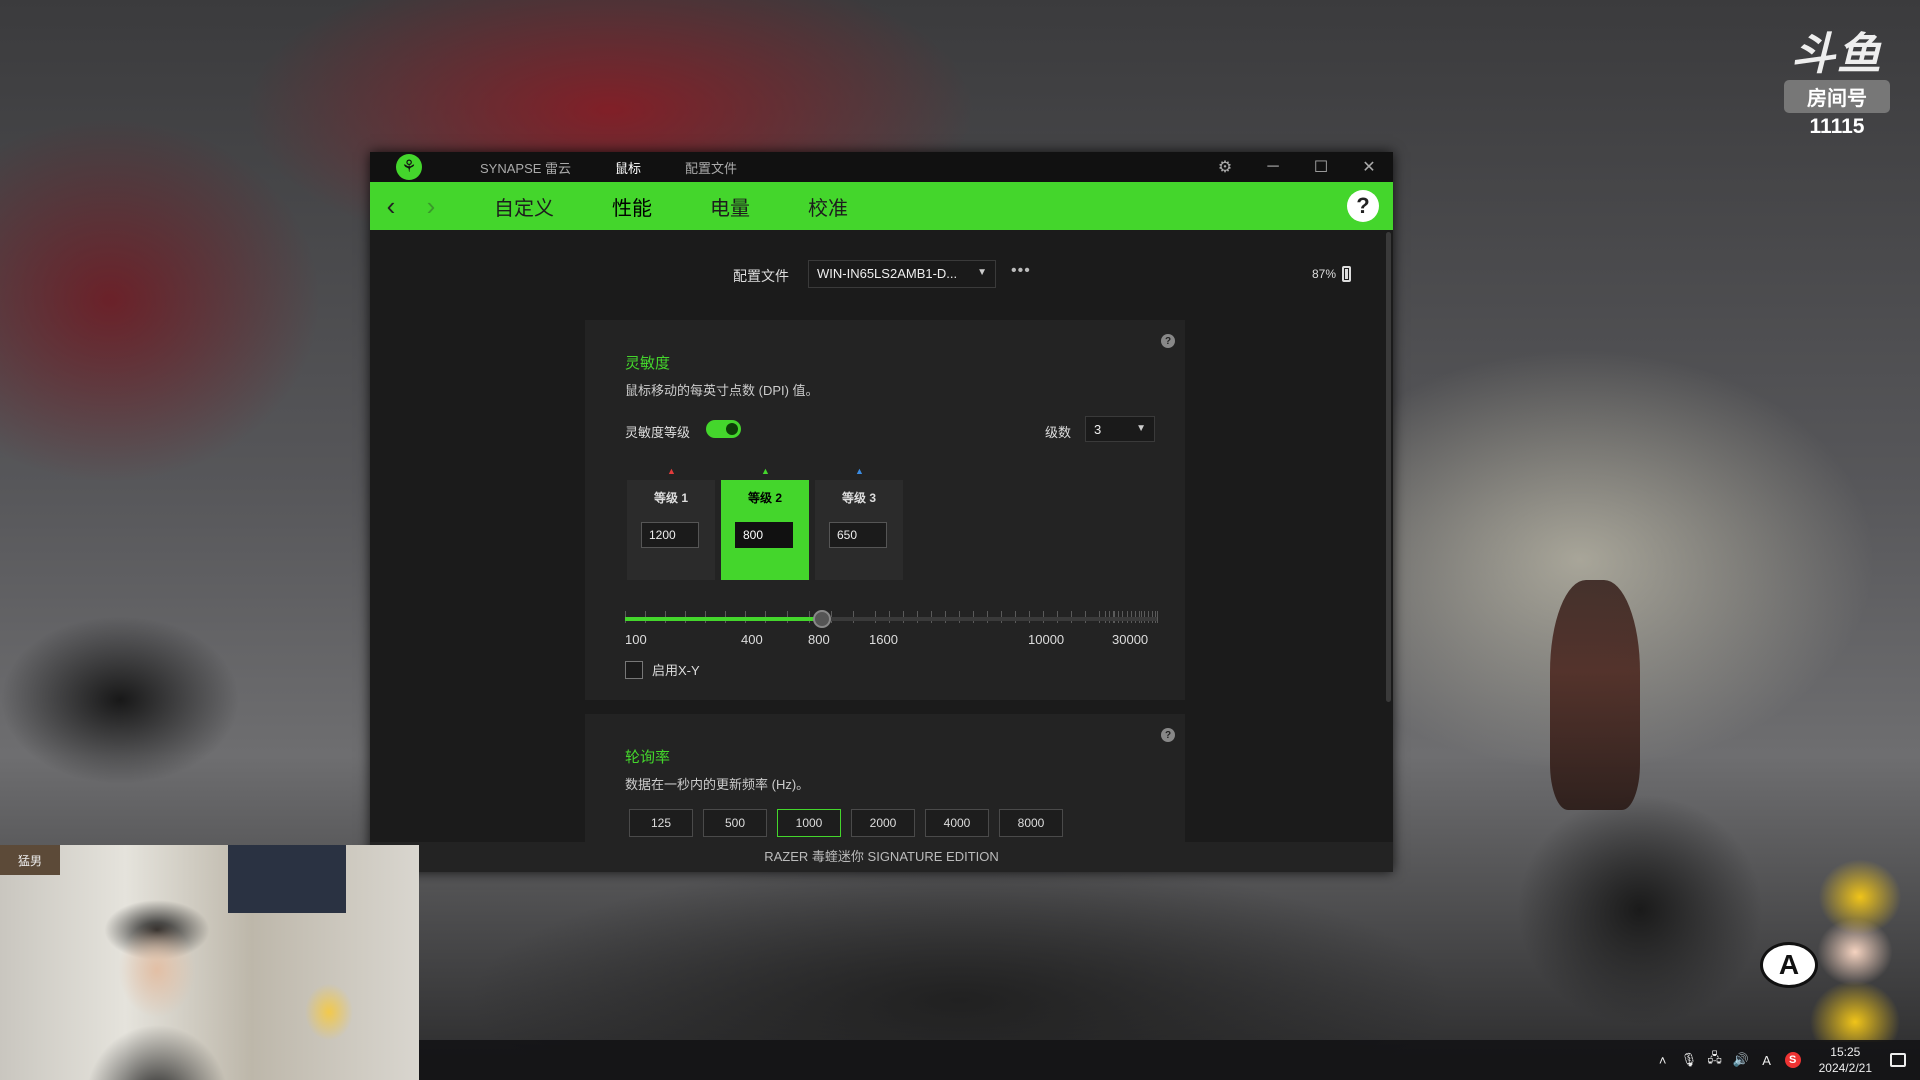  What do you see at coordinates (170, 720) in the screenshot?
I see `wallpaper-tree` at bounding box center [170, 720].